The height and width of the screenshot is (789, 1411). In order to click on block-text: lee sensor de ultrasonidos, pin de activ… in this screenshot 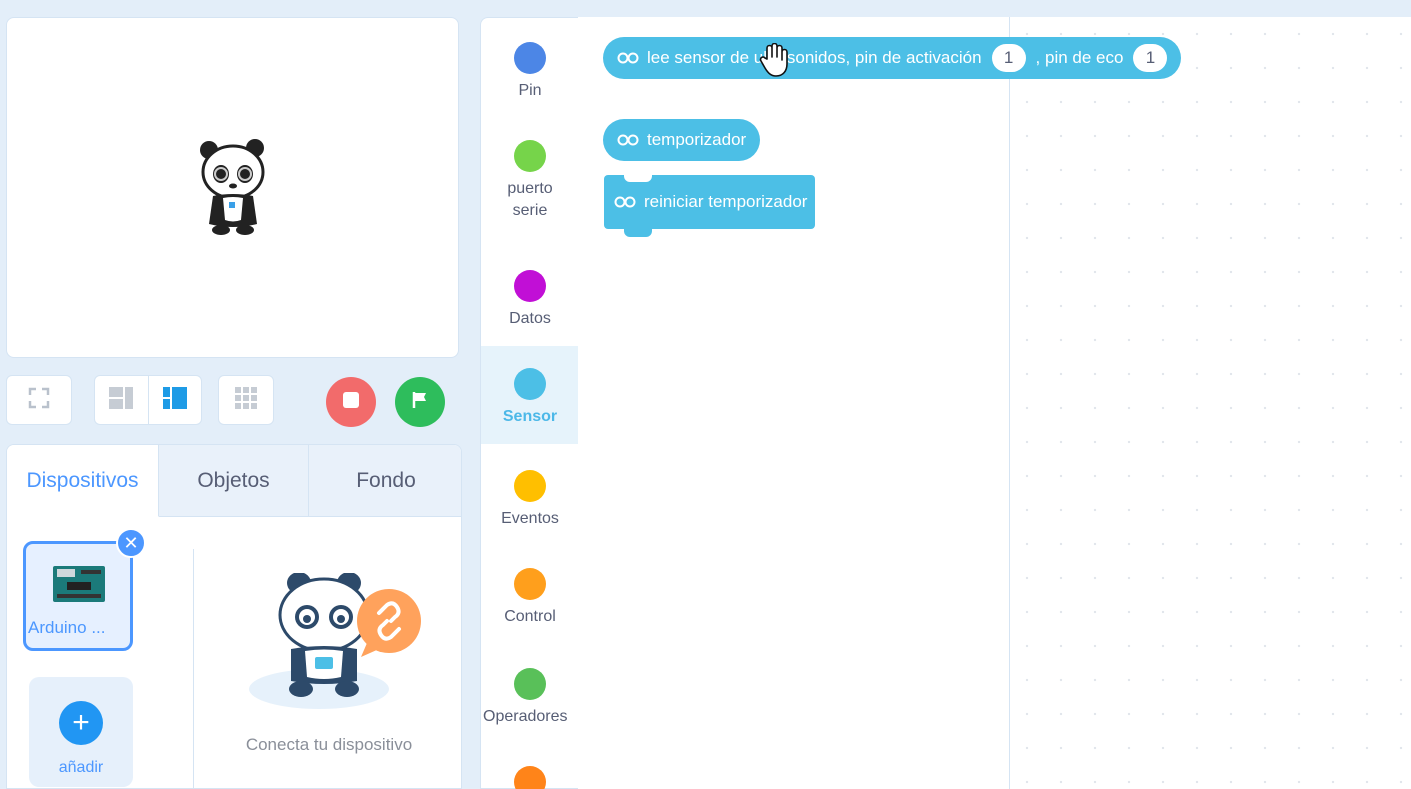, I will do `click(814, 57)`.